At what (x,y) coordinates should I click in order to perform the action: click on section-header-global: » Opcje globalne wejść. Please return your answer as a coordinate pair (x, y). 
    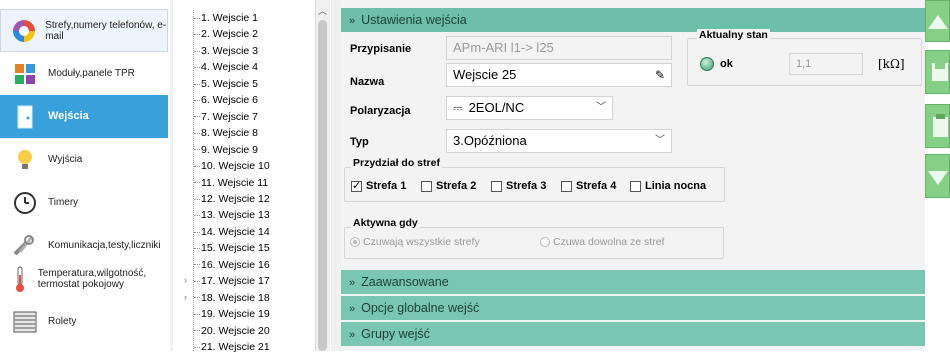
    Looking at the image, I should click on (633, 308).